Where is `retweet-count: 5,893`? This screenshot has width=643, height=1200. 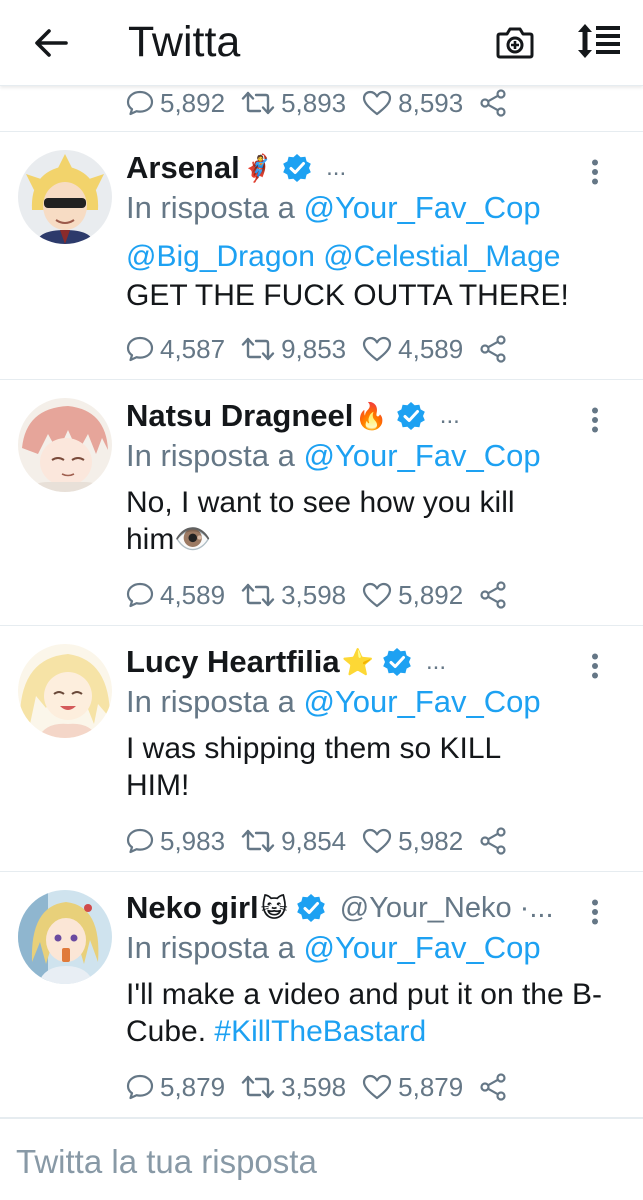 retweet-count: 5,893 is located at coordinates (314, 102).